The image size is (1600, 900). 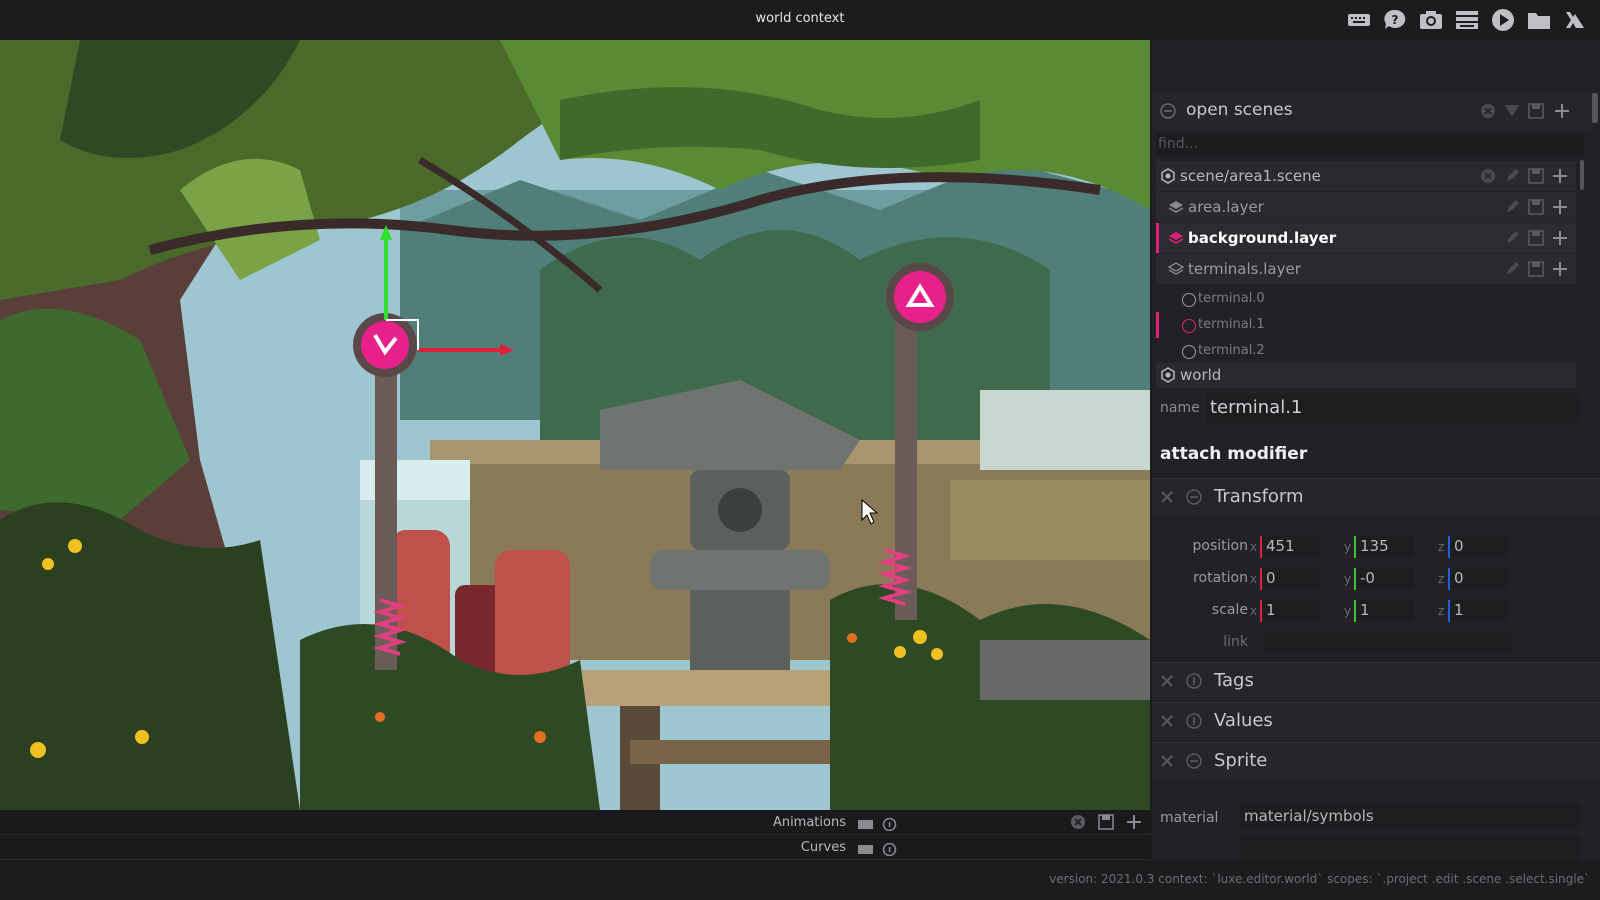 I want to click on position-x-field: 451, so click(x=1290, y=547).